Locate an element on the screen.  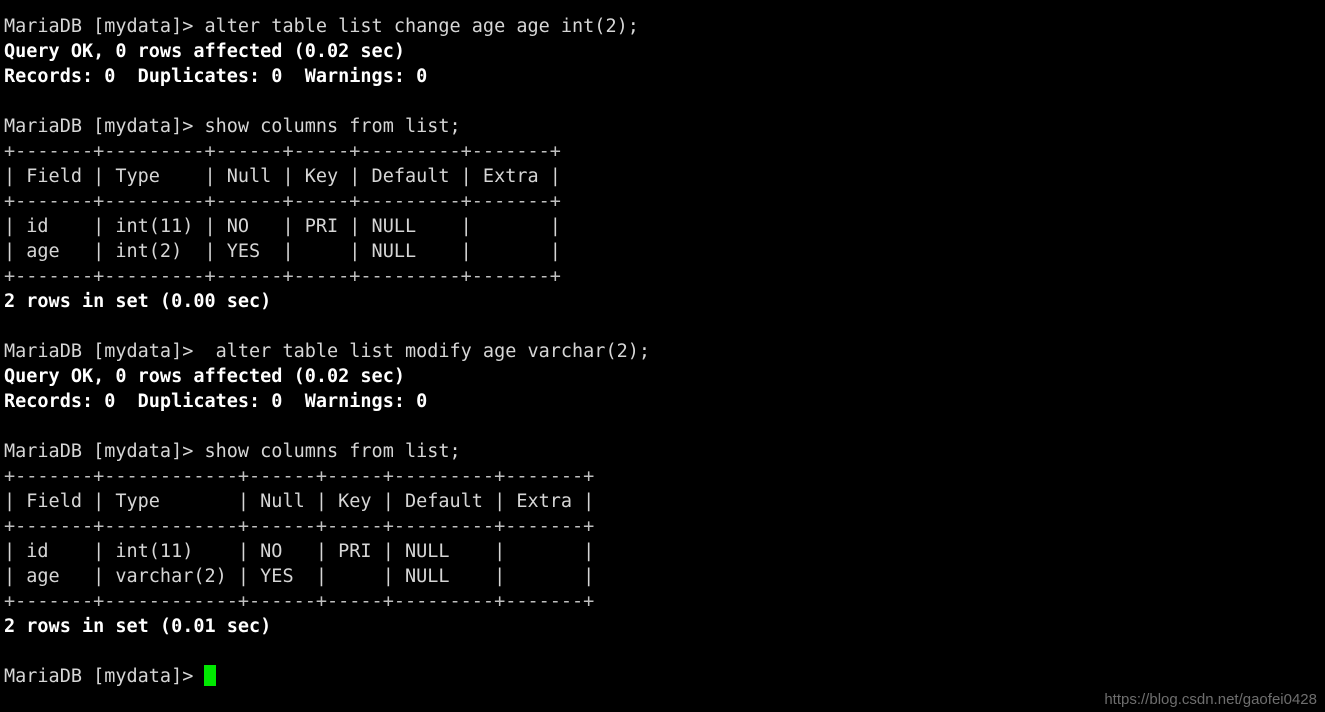
terminal-line: | age | varchar(2) | YES | | NULL | | is located at coordinates (299, 576).